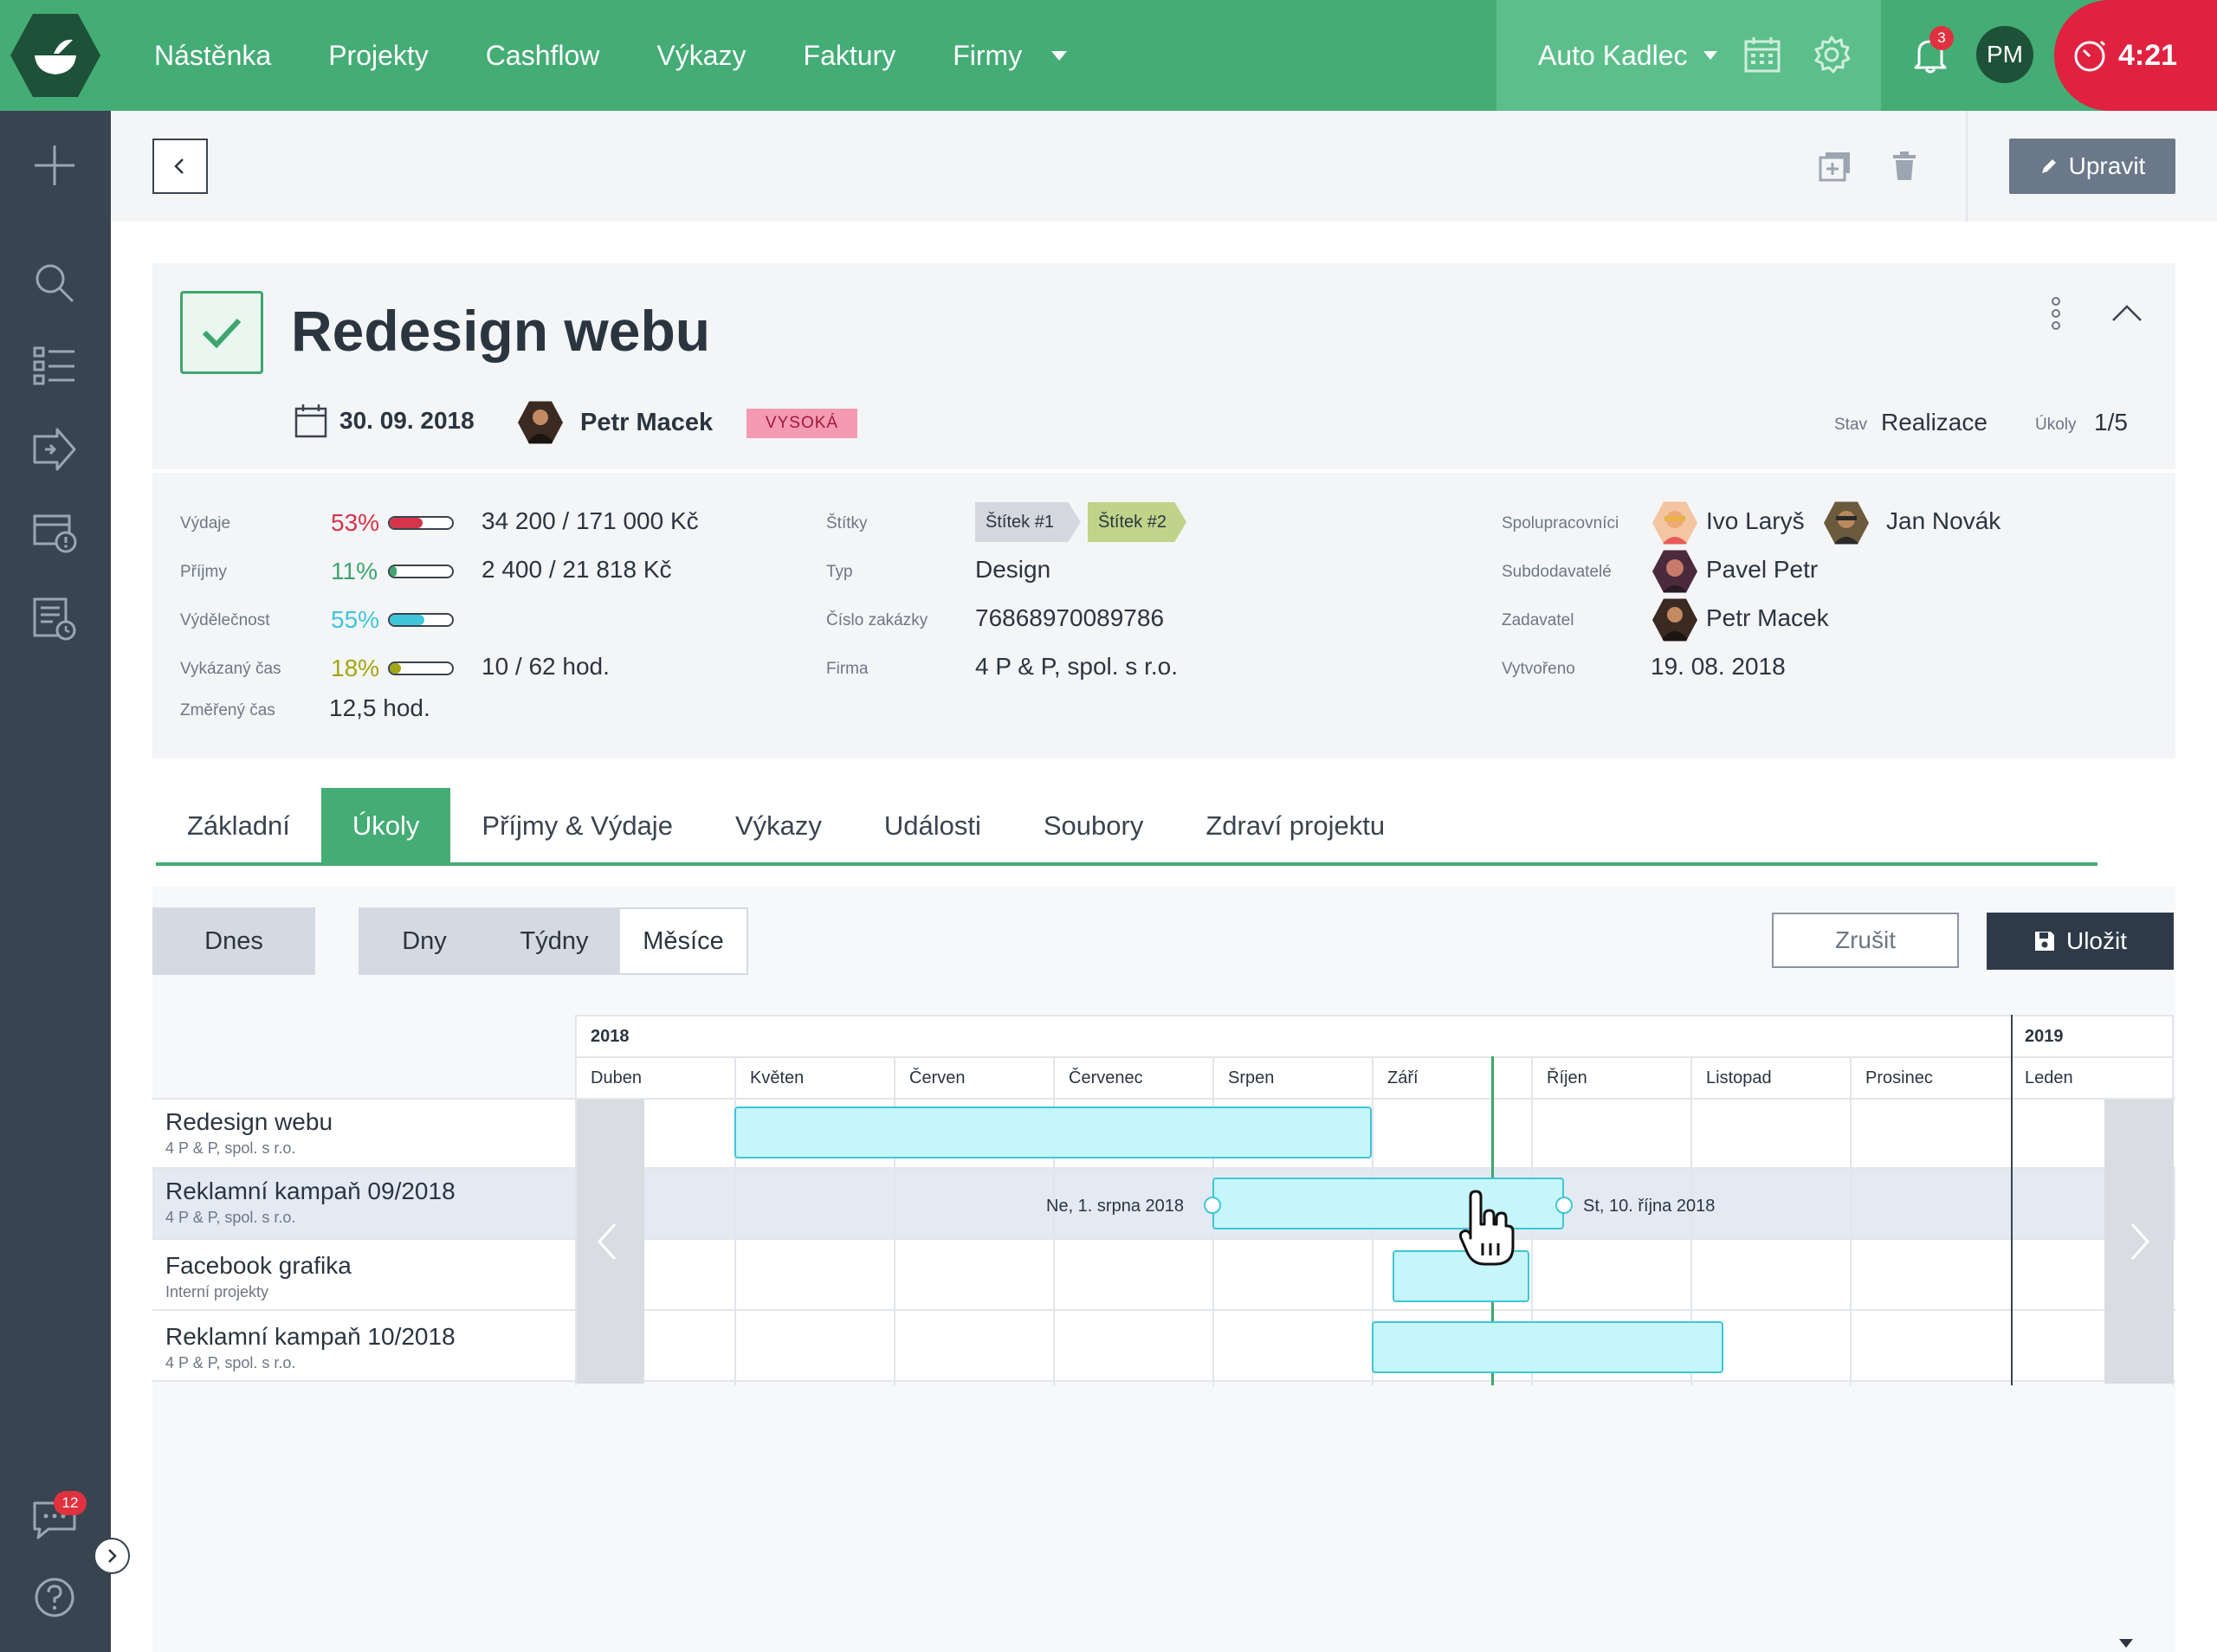 This screenshot has width=2217, height=1652. I want to click on task-name: Reklamní kampaň 10/2018, so click(310, 1337).